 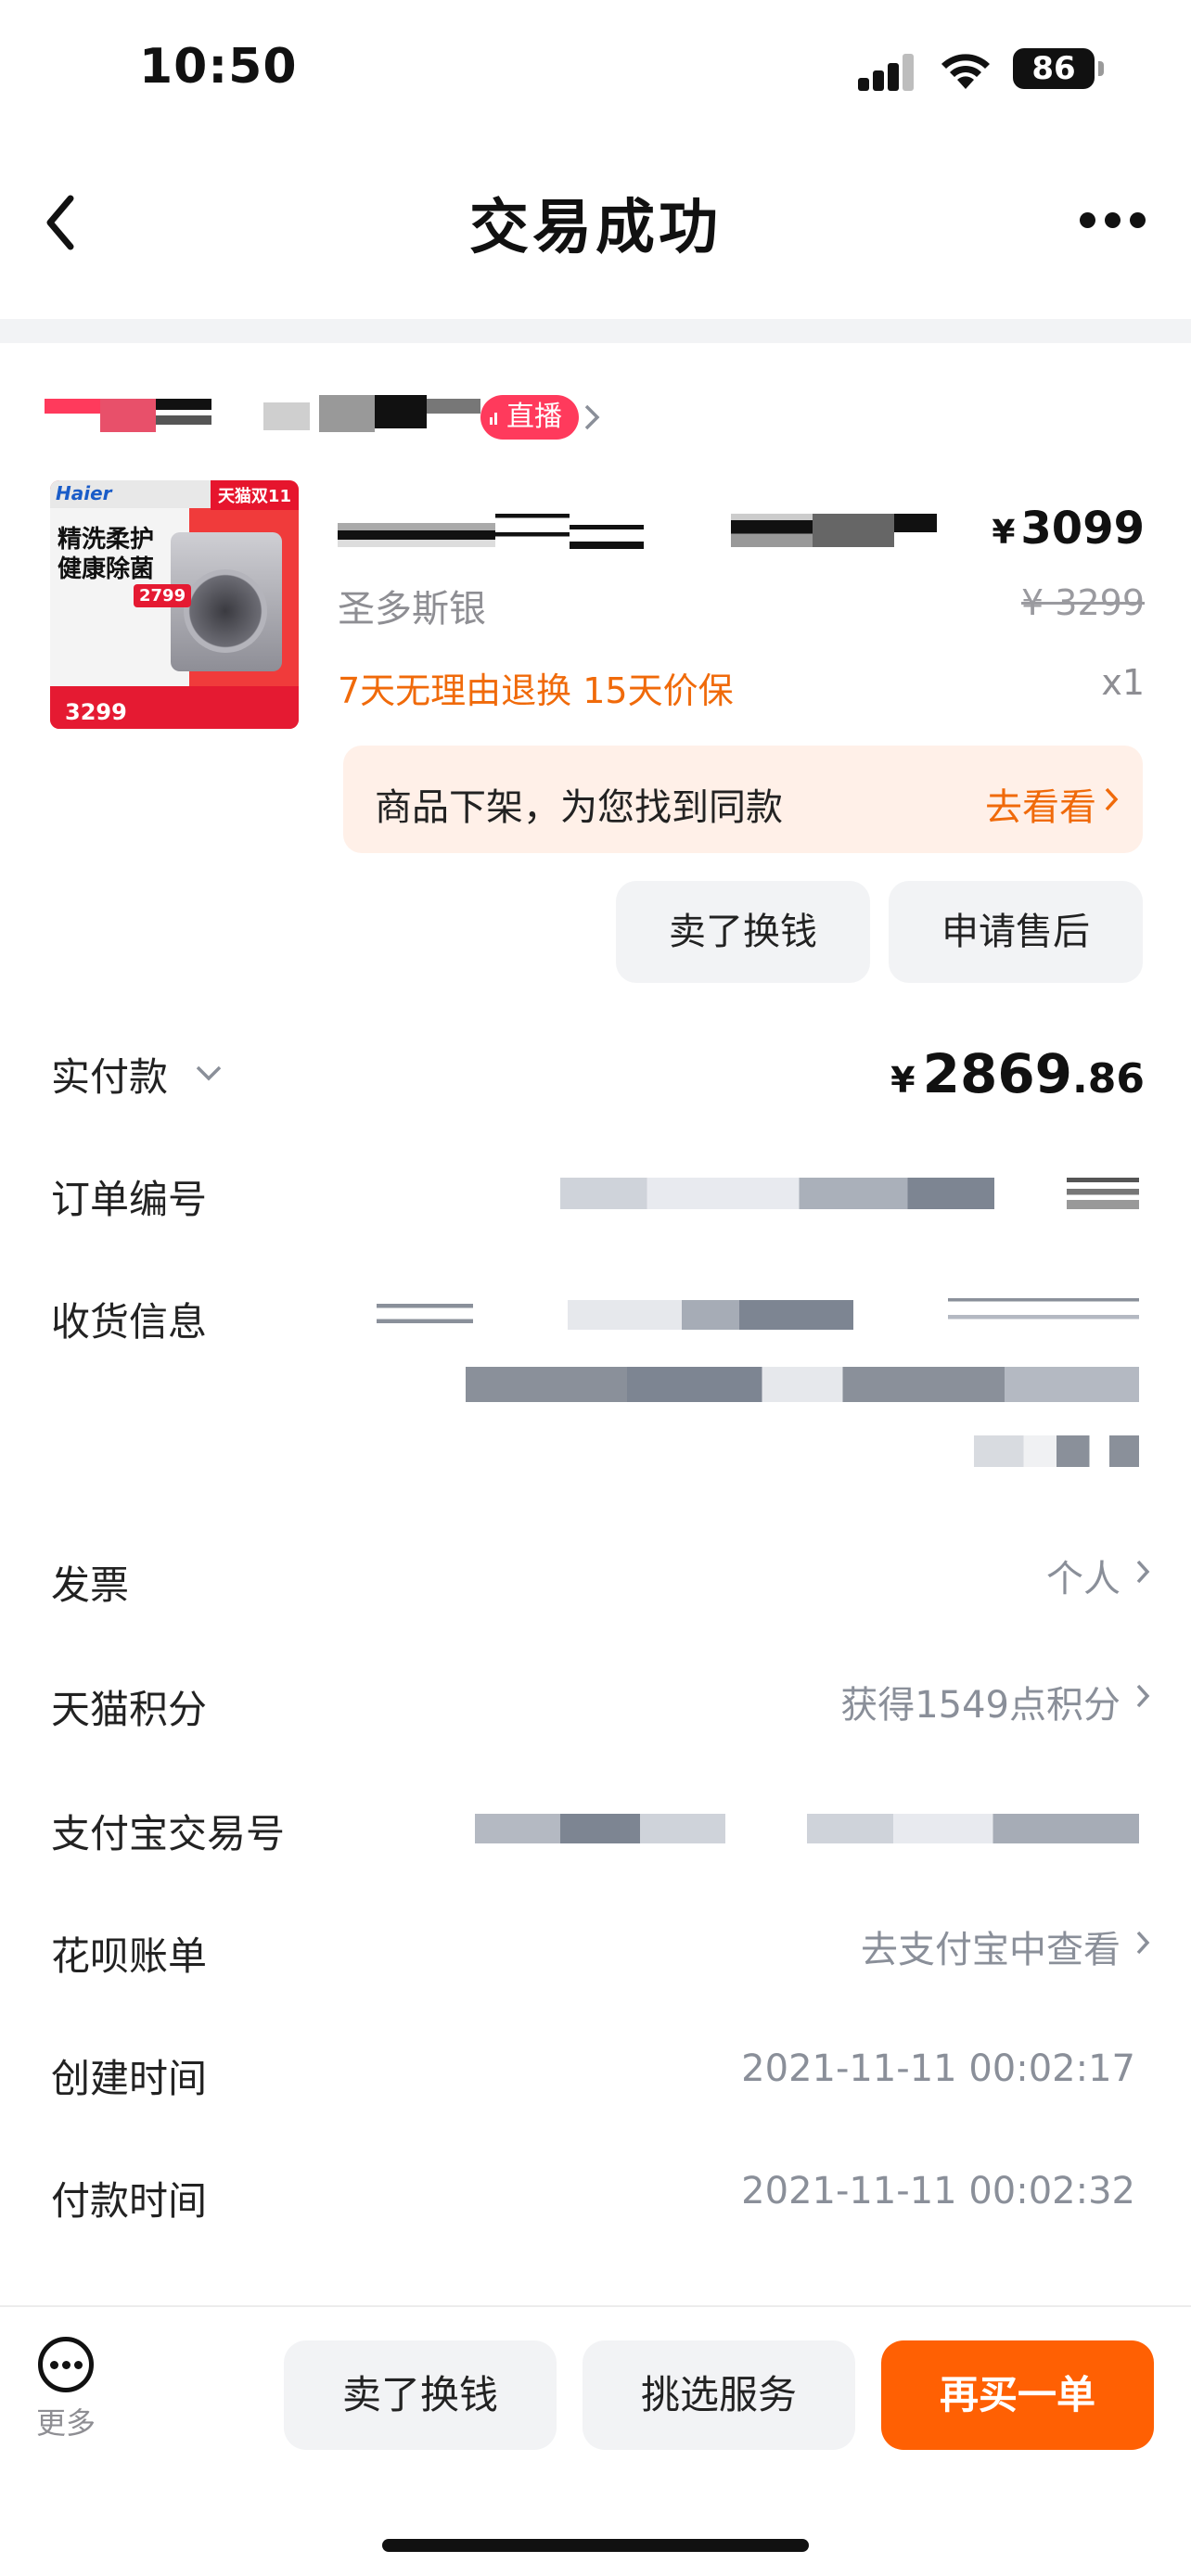 What do you see at coordinates (174, 495) in the screenshot?
I see `product-image-top: Haier 天猫双11` at bounding box center [174, 495].